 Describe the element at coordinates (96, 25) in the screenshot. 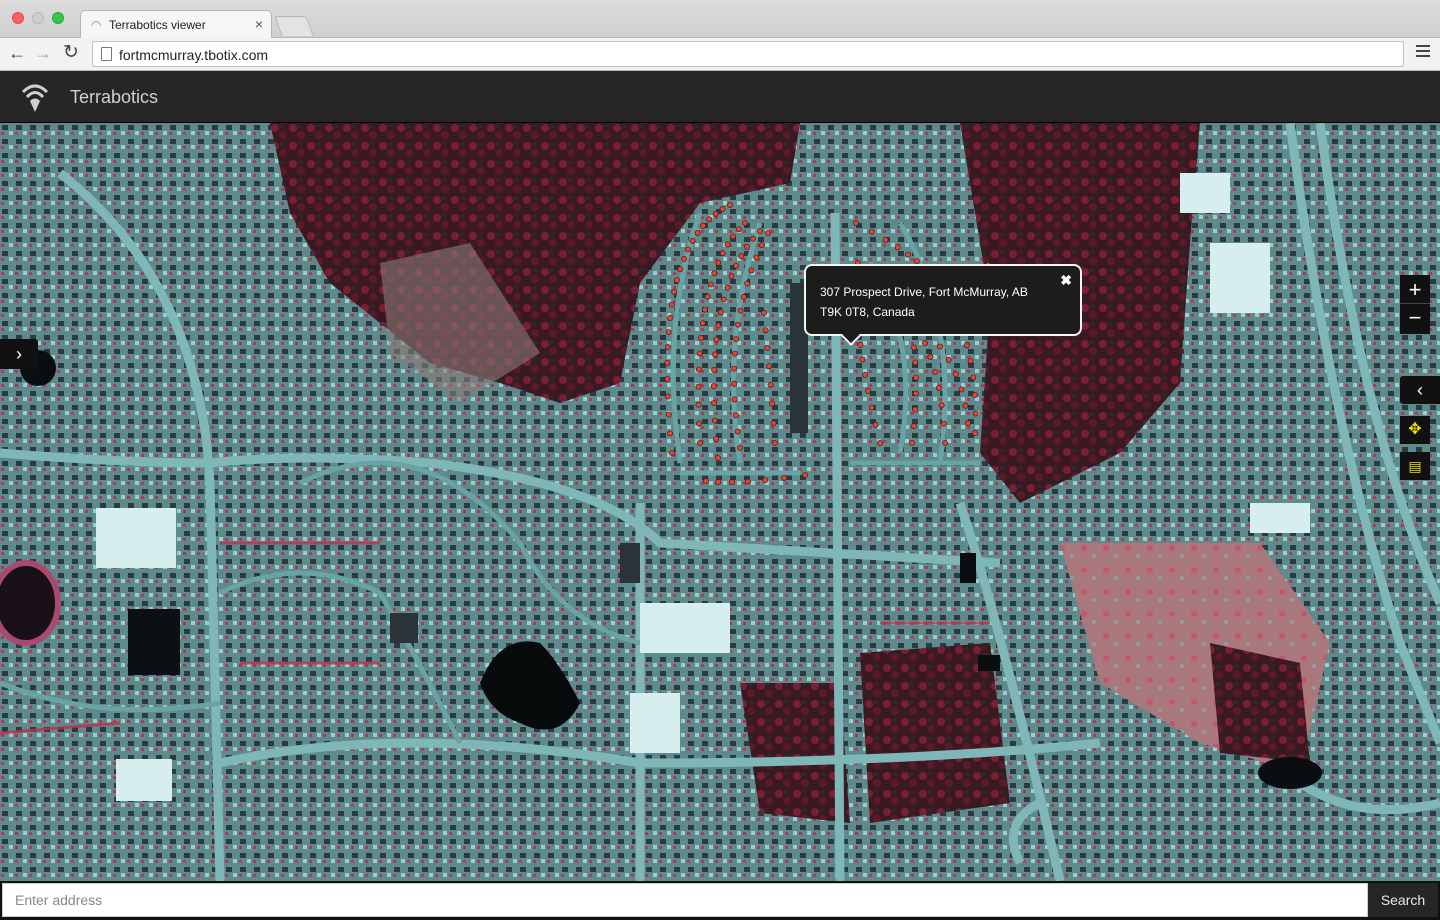

I see `wifi-favicon-icon: ◠` at that location.